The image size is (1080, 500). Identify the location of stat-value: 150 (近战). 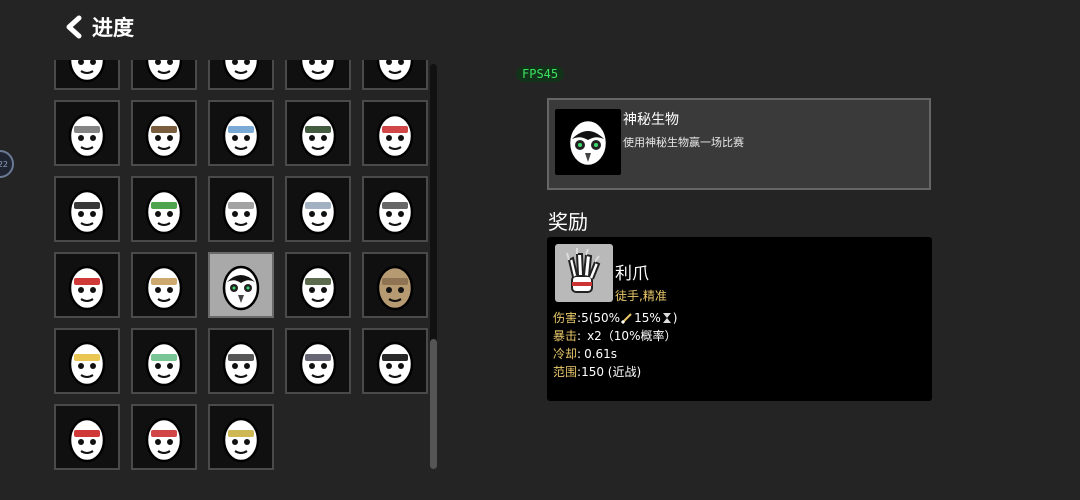
(611, 372).